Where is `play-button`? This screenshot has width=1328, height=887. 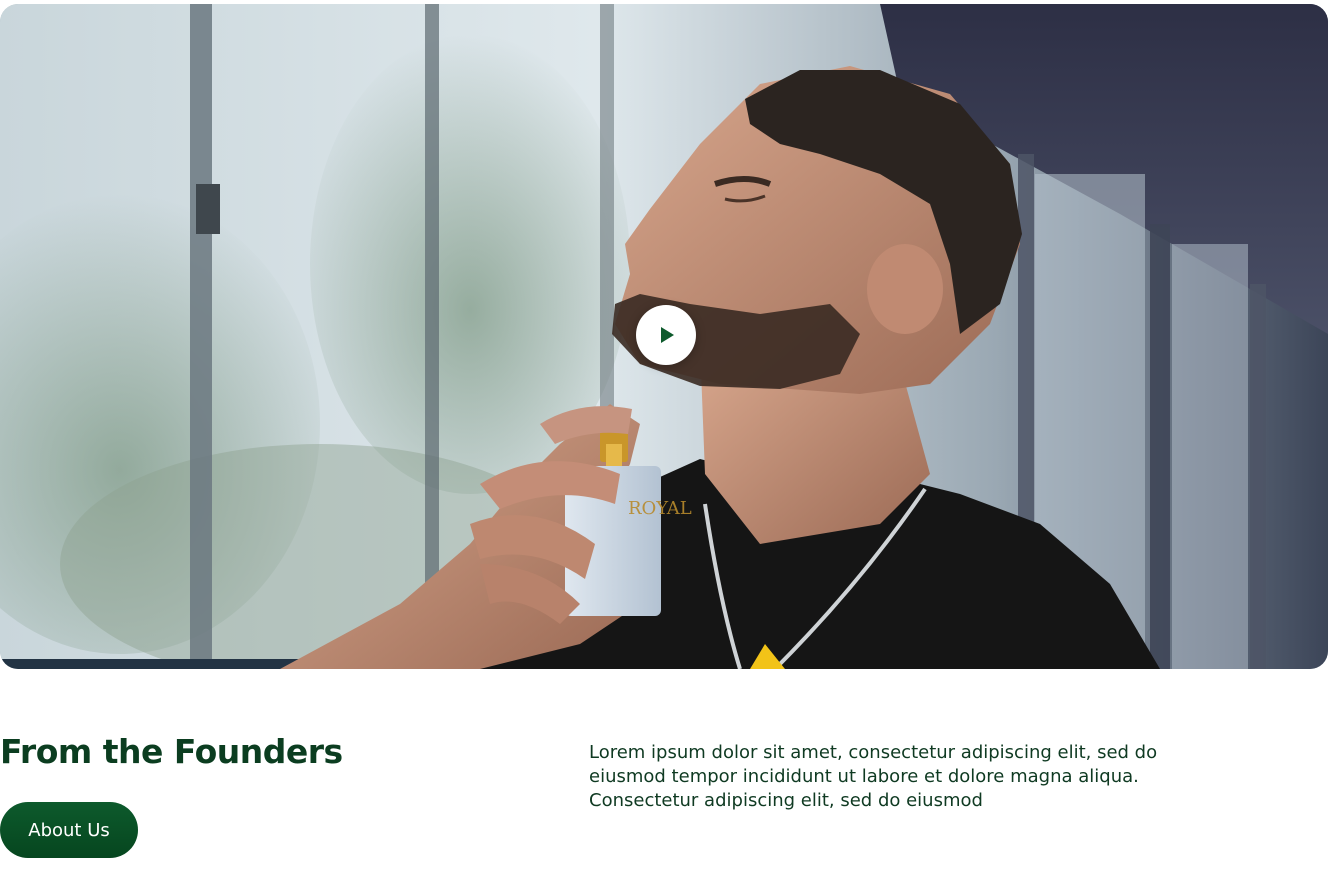
play-button is located at coordinates (666, 335).